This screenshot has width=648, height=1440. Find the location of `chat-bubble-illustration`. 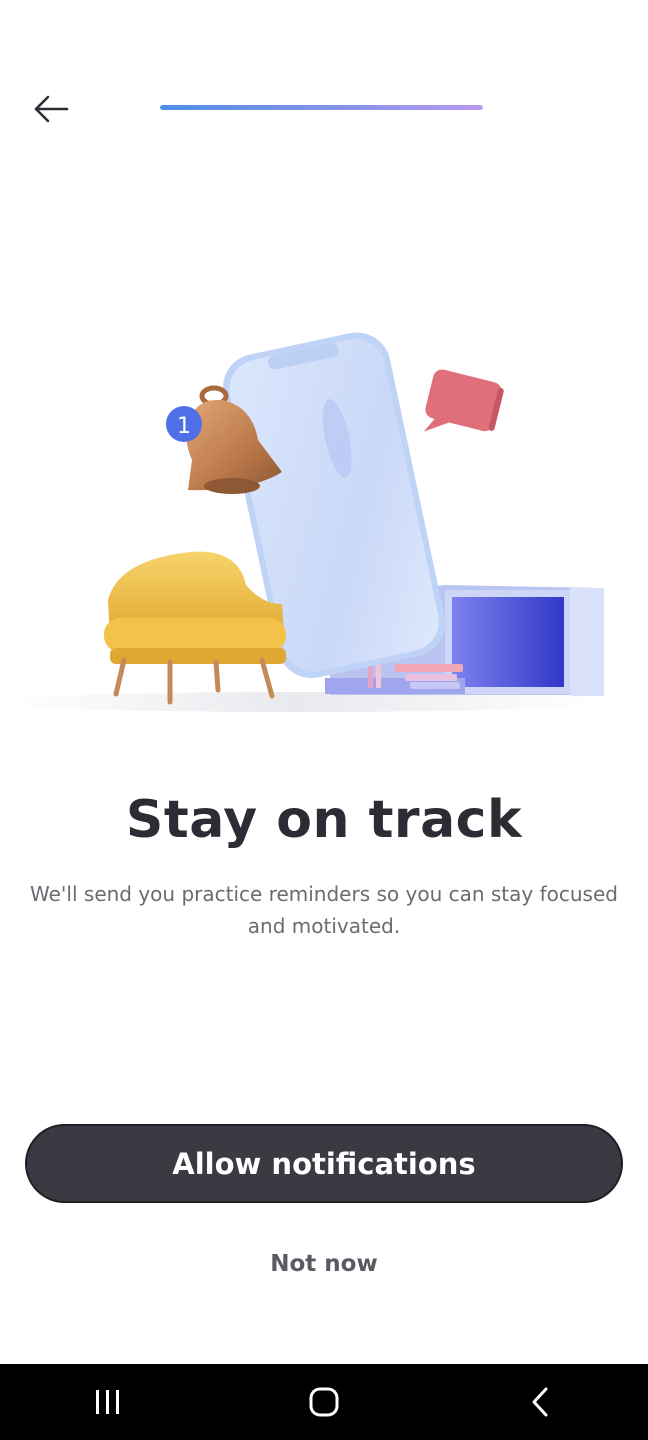

chat-bubble-illustration is located at coordinates (463, 400).